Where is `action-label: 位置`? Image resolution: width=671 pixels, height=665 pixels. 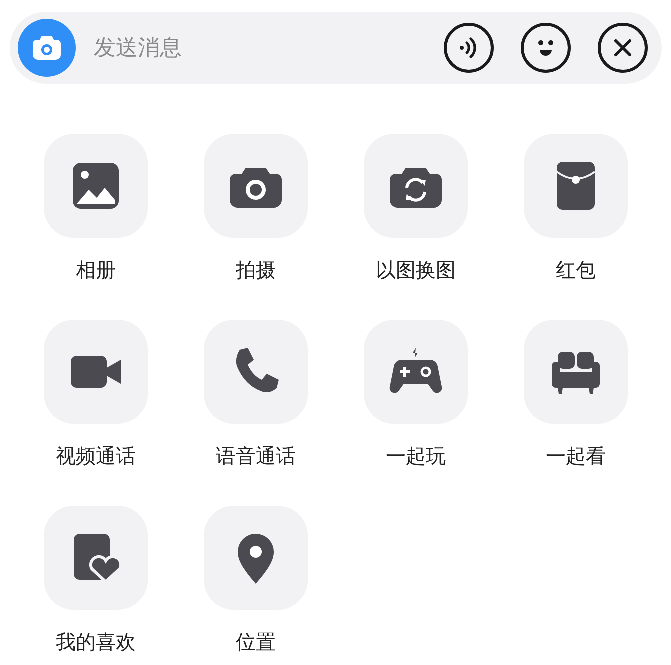
action-label: 位置 is located at coordinates (256, 642).